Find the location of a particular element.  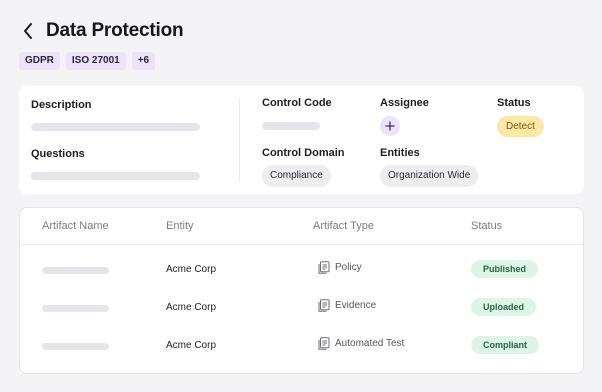

tag-gdpr: GDPR is located at coordinates (39, 61).